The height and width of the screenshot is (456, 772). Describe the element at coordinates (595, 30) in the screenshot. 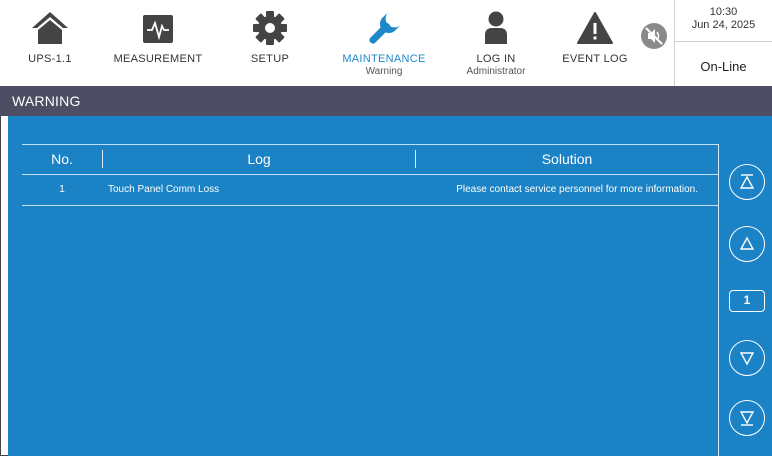

I see `warning-icon` at that location.